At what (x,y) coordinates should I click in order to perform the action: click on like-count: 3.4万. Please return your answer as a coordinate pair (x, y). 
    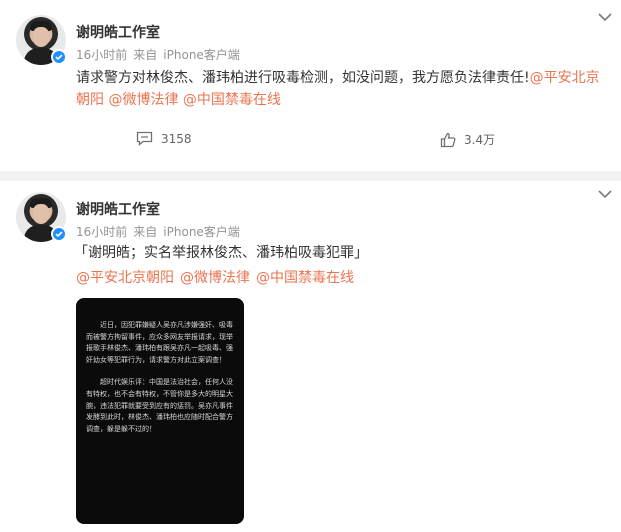
    Looking at the image, I should click on (480, 140).